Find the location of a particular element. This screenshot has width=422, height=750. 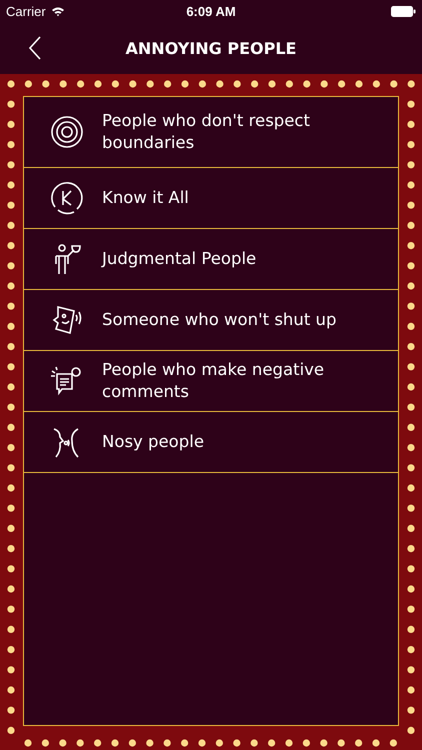

letter-circle-icon is located at coordinates (67, 198).